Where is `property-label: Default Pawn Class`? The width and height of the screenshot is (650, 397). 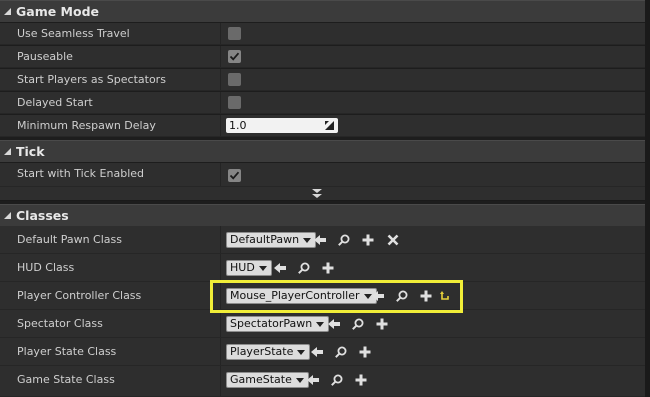
property-label: Default Pawn Class is located at coordinates (69, 239).